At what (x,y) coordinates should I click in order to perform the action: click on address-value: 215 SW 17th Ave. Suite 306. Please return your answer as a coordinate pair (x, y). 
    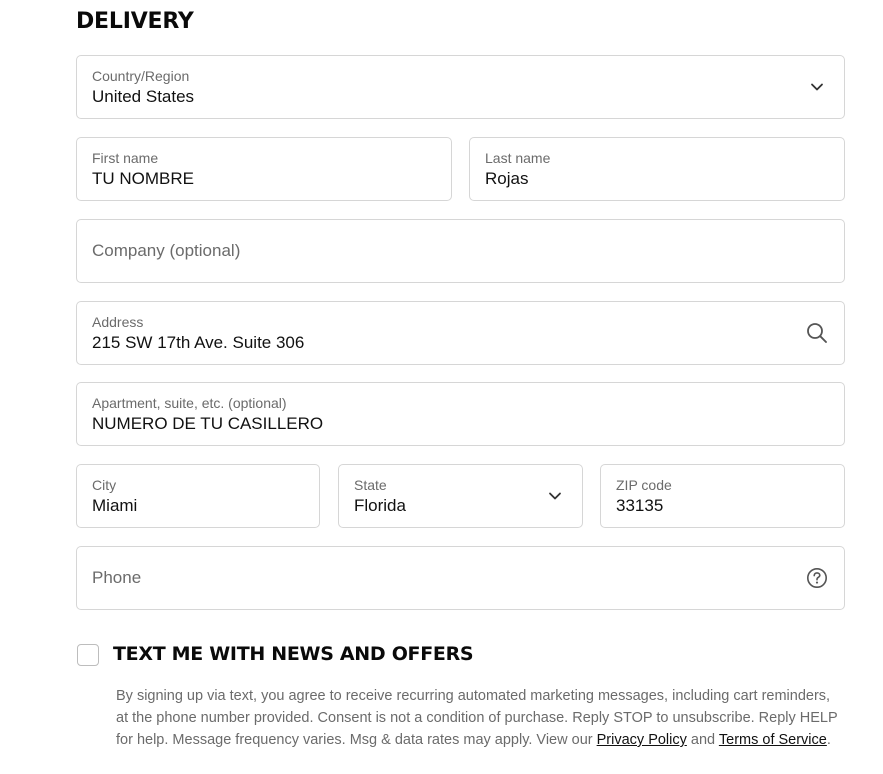
    Looking at the image, I should click on (198, 342).